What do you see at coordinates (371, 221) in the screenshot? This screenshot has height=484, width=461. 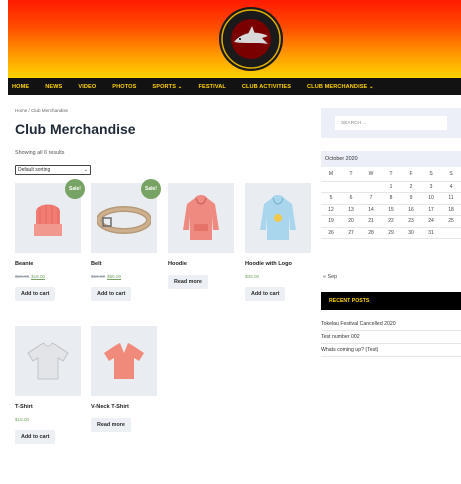 I see `calendar-day: 21` at bounding box center [371, 221].